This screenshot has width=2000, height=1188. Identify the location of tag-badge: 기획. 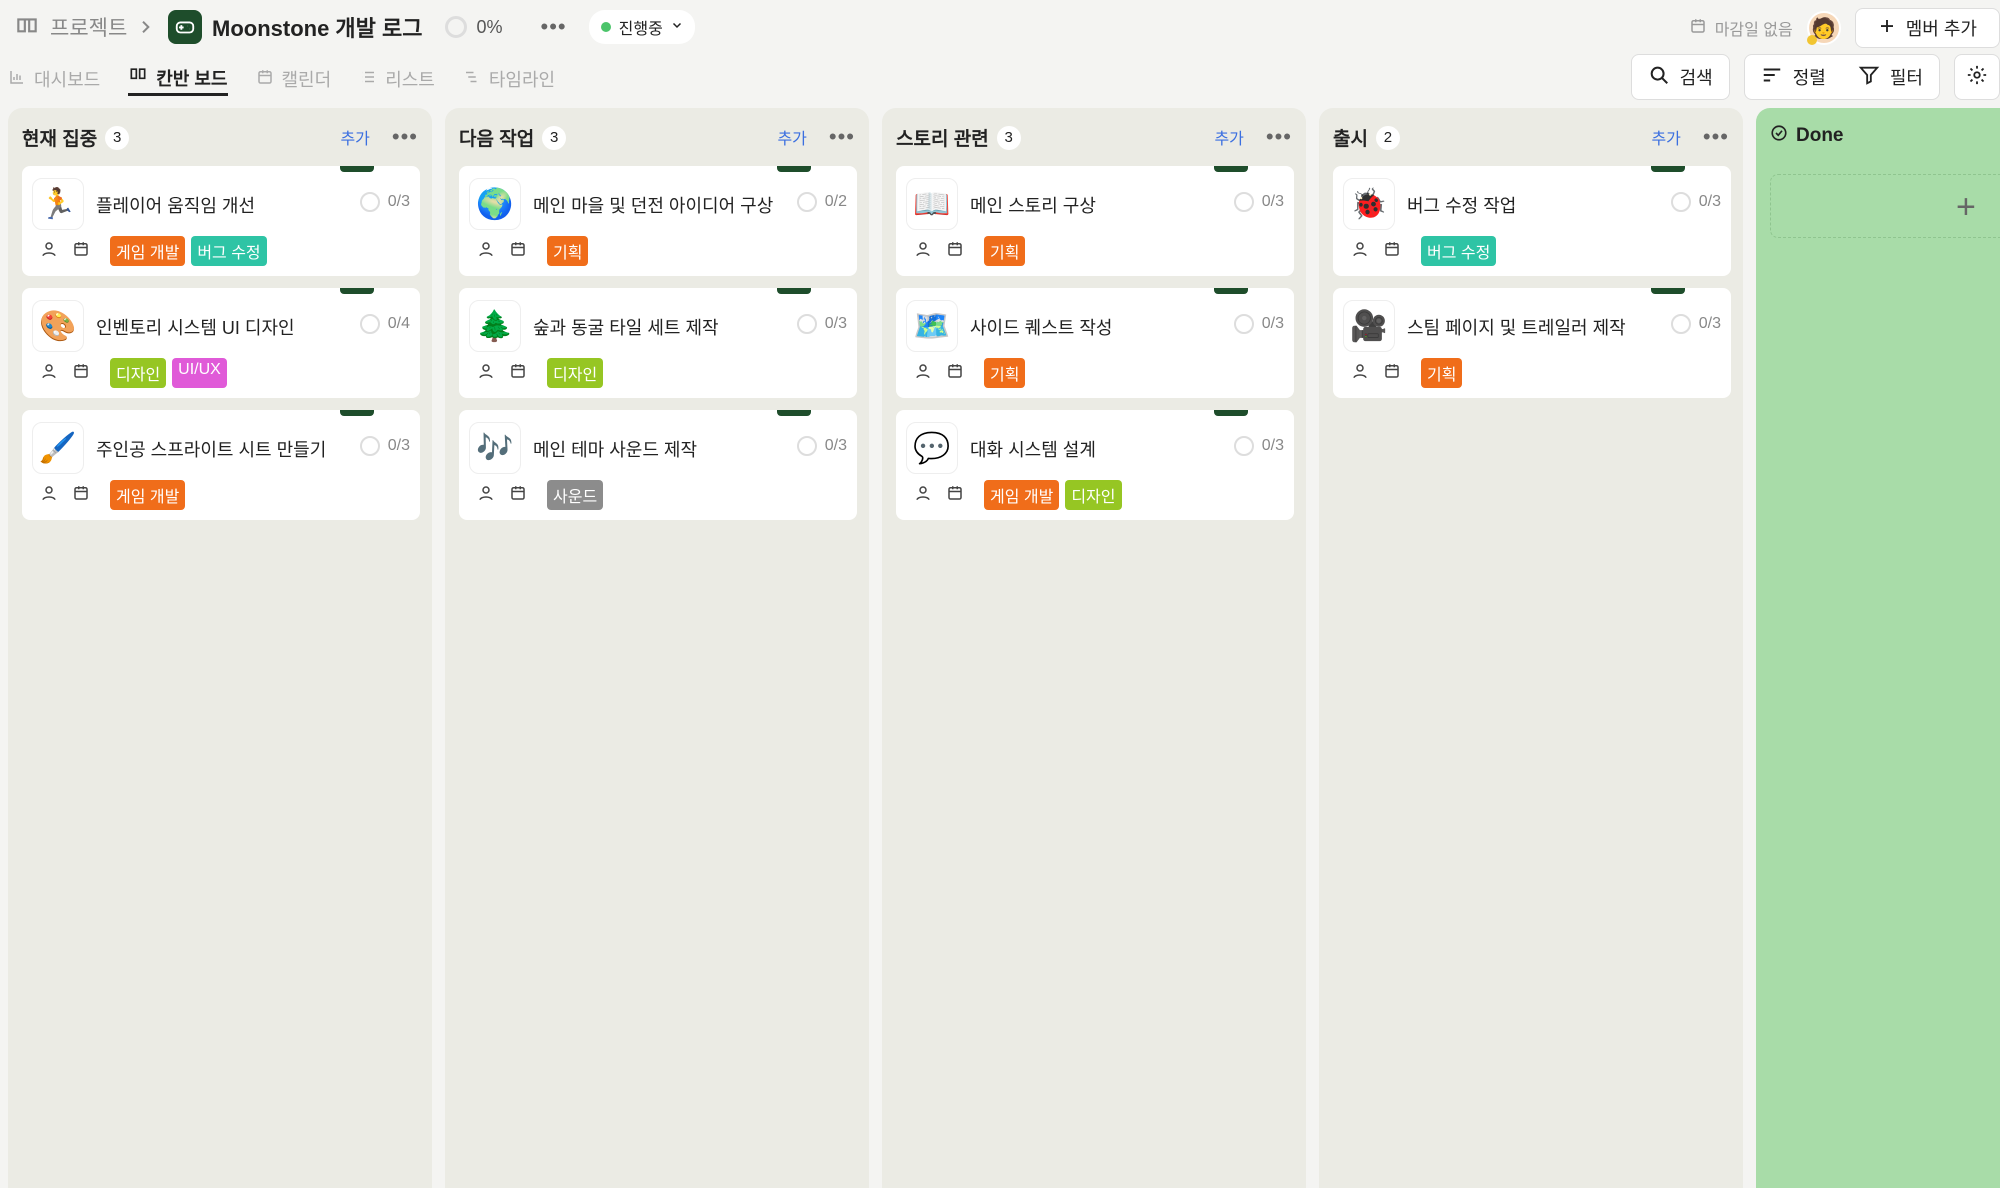
(1005, 251).